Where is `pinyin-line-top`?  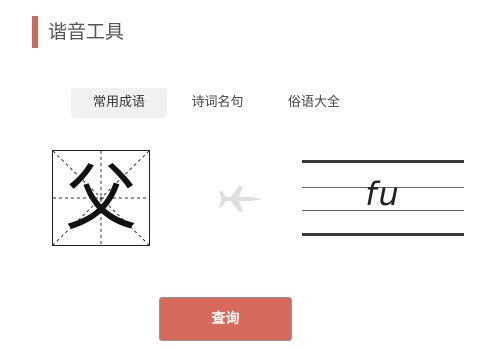
pinyin-line-top is located at coordinates (383, 161).